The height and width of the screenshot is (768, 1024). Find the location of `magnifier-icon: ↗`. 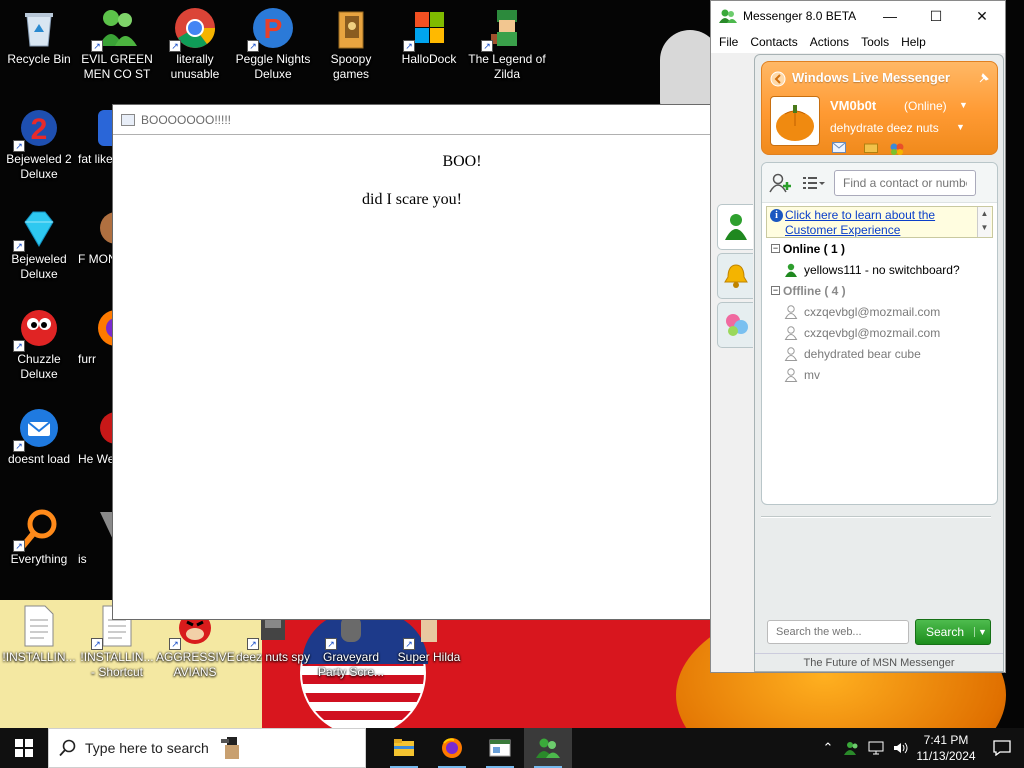

magnifier-icon: ↗ is located at coordinates (37, 529).